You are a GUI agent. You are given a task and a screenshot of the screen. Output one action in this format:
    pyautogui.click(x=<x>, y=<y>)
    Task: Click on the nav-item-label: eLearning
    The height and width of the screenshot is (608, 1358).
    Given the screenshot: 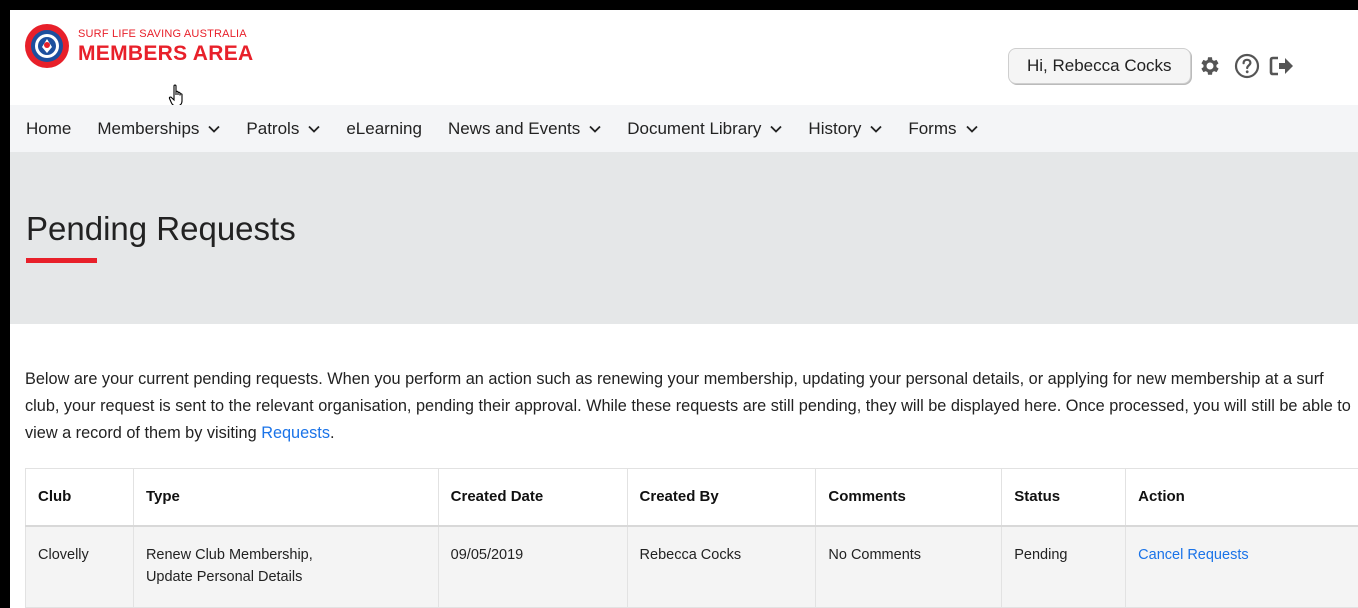 What is the action you would take?
    pyautogui.click(x=384, y=128)
    